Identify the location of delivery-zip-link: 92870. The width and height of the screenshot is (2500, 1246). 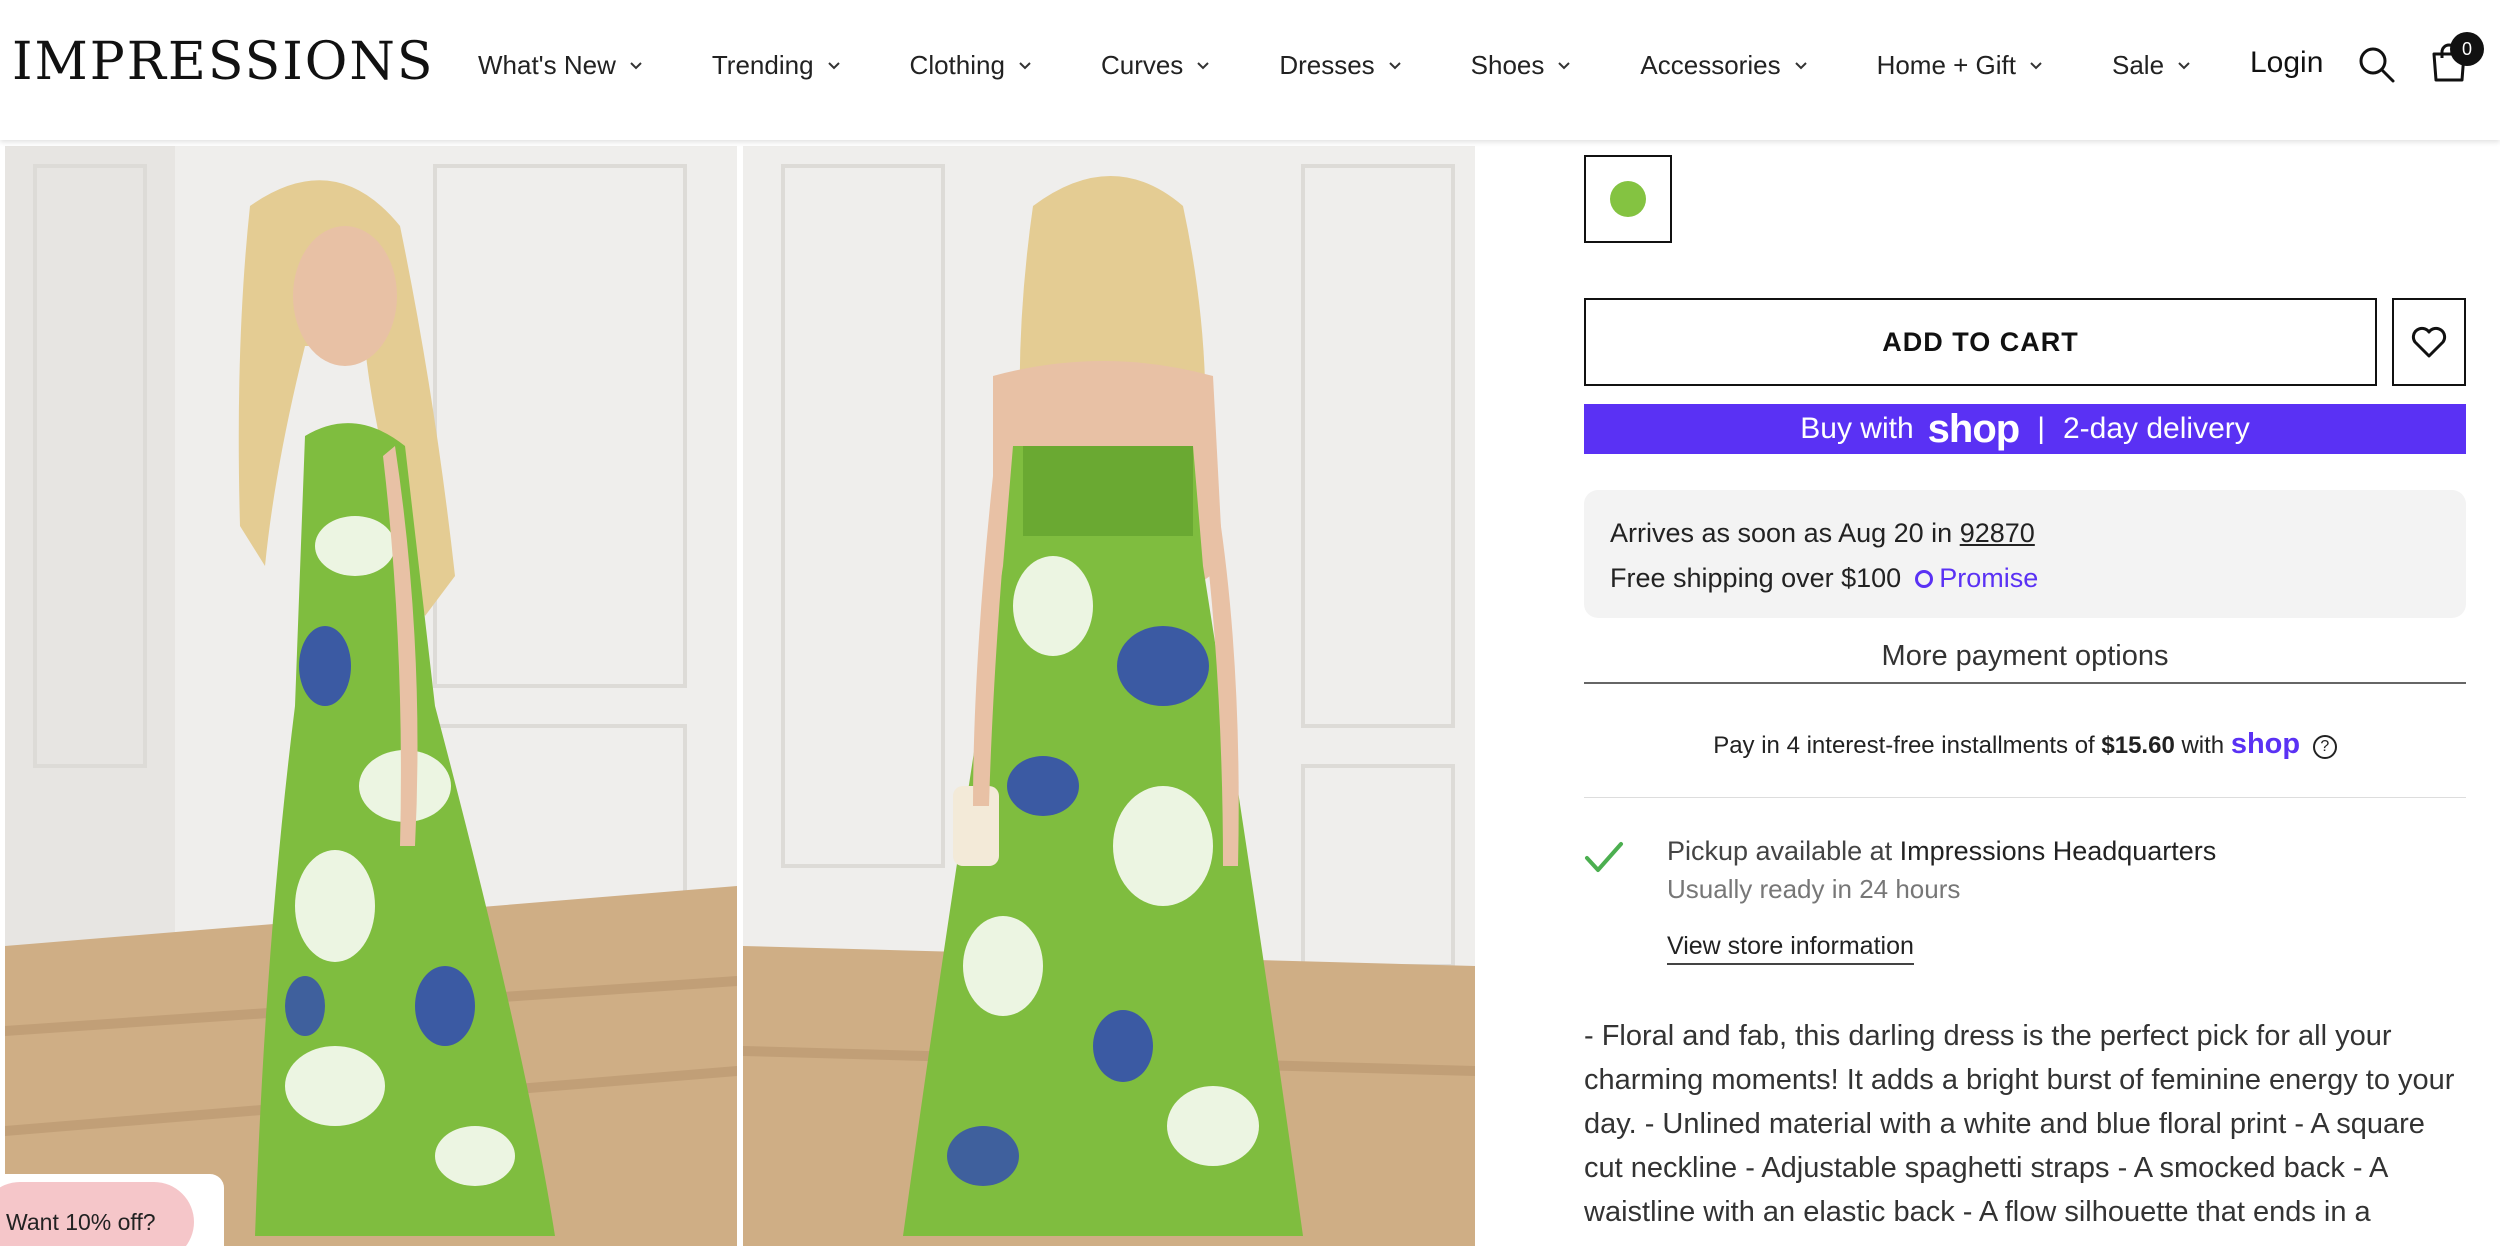
(1997, 533).